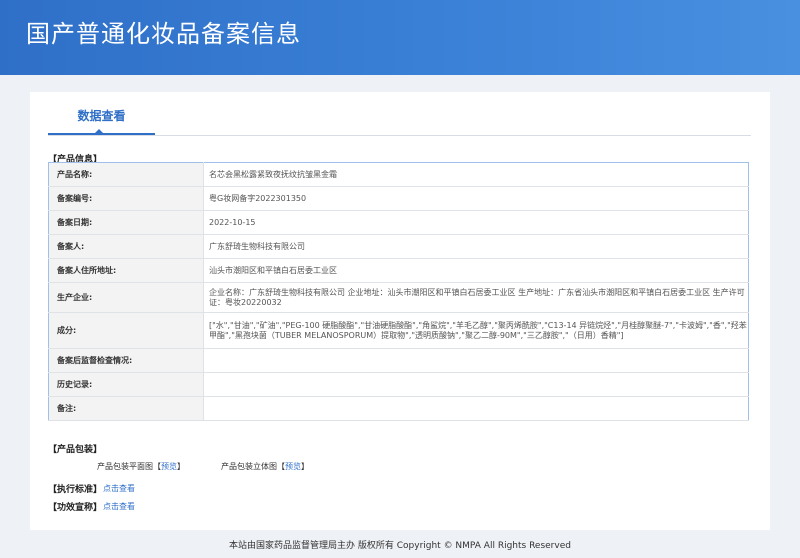 The width and height of the screenshot is (800, 558). What do you see at coordinates (126, 384) in the screenshot?
I see `row-label: 历史记录:` at bounding box center [126, 384].